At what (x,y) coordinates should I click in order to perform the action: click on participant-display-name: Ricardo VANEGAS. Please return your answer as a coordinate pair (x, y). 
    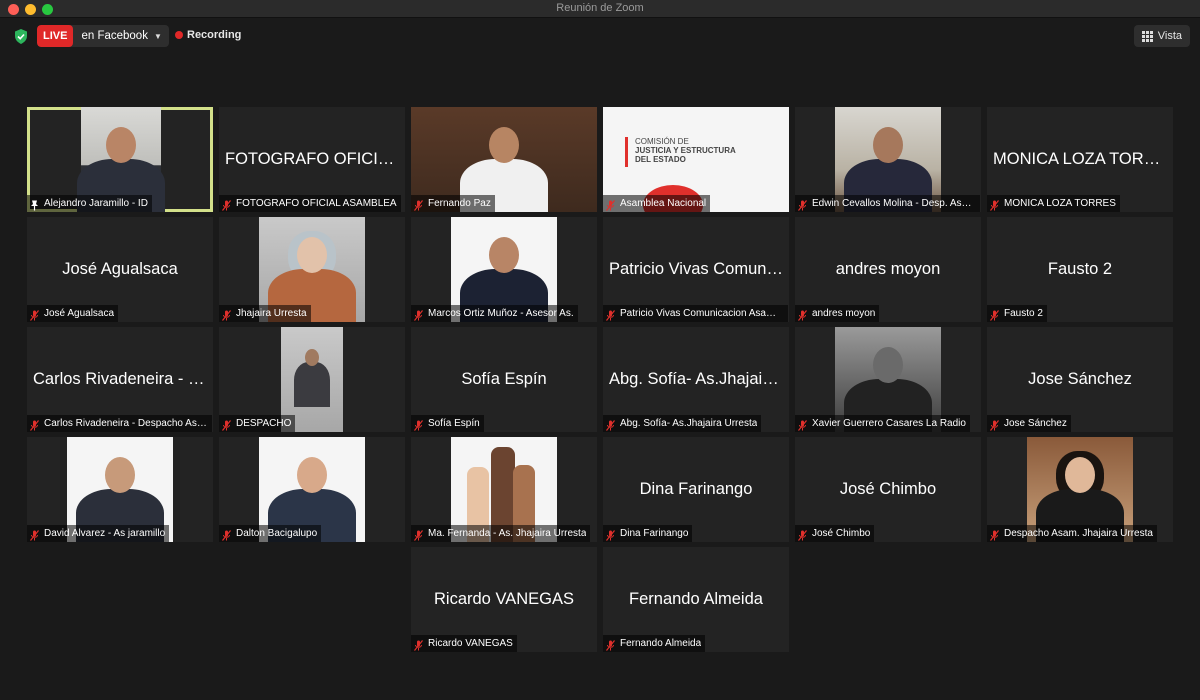
    Looking at the image, I should click on (504, 599).